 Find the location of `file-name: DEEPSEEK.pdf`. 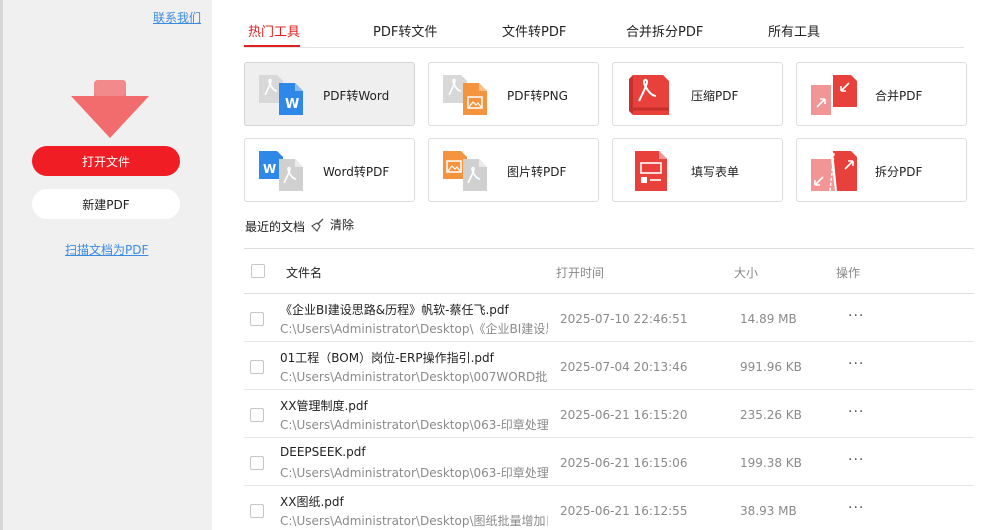

file-name: DEEPSEEK.pdf is located at coordinates (323, 452).